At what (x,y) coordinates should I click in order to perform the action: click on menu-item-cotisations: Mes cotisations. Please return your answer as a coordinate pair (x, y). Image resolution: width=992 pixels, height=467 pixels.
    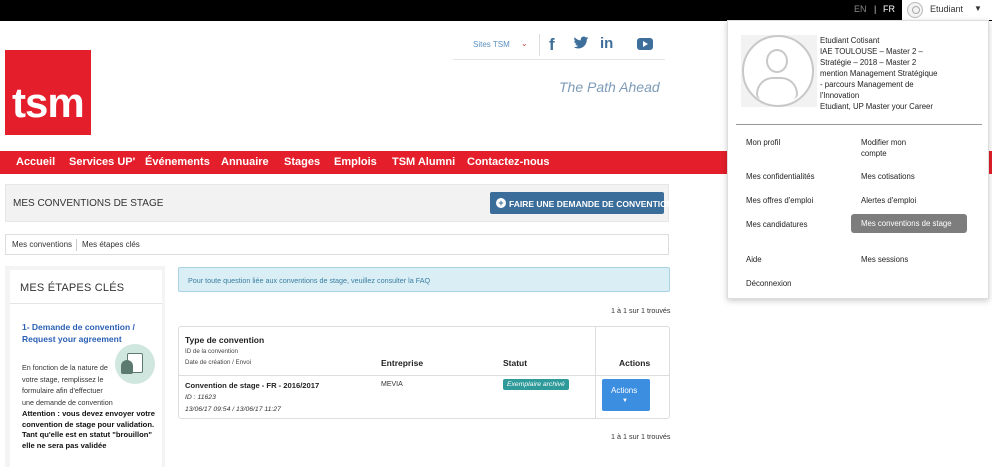
    Looking at the image, I should click on (888, 176).